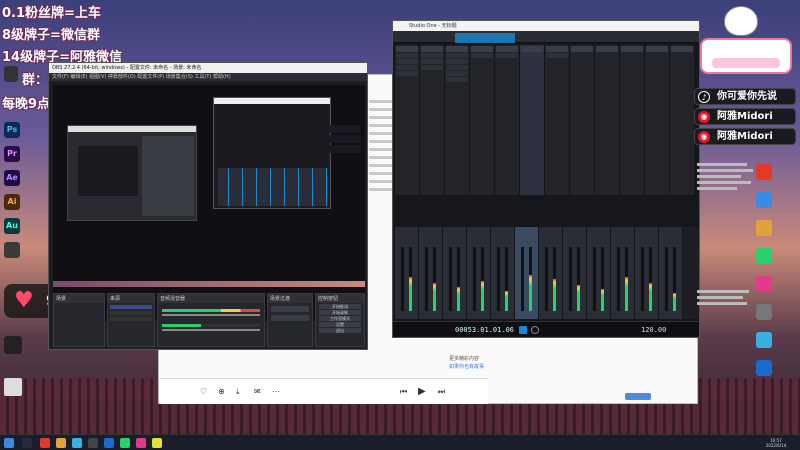  I want to click on file-icon, so click(13, 387).